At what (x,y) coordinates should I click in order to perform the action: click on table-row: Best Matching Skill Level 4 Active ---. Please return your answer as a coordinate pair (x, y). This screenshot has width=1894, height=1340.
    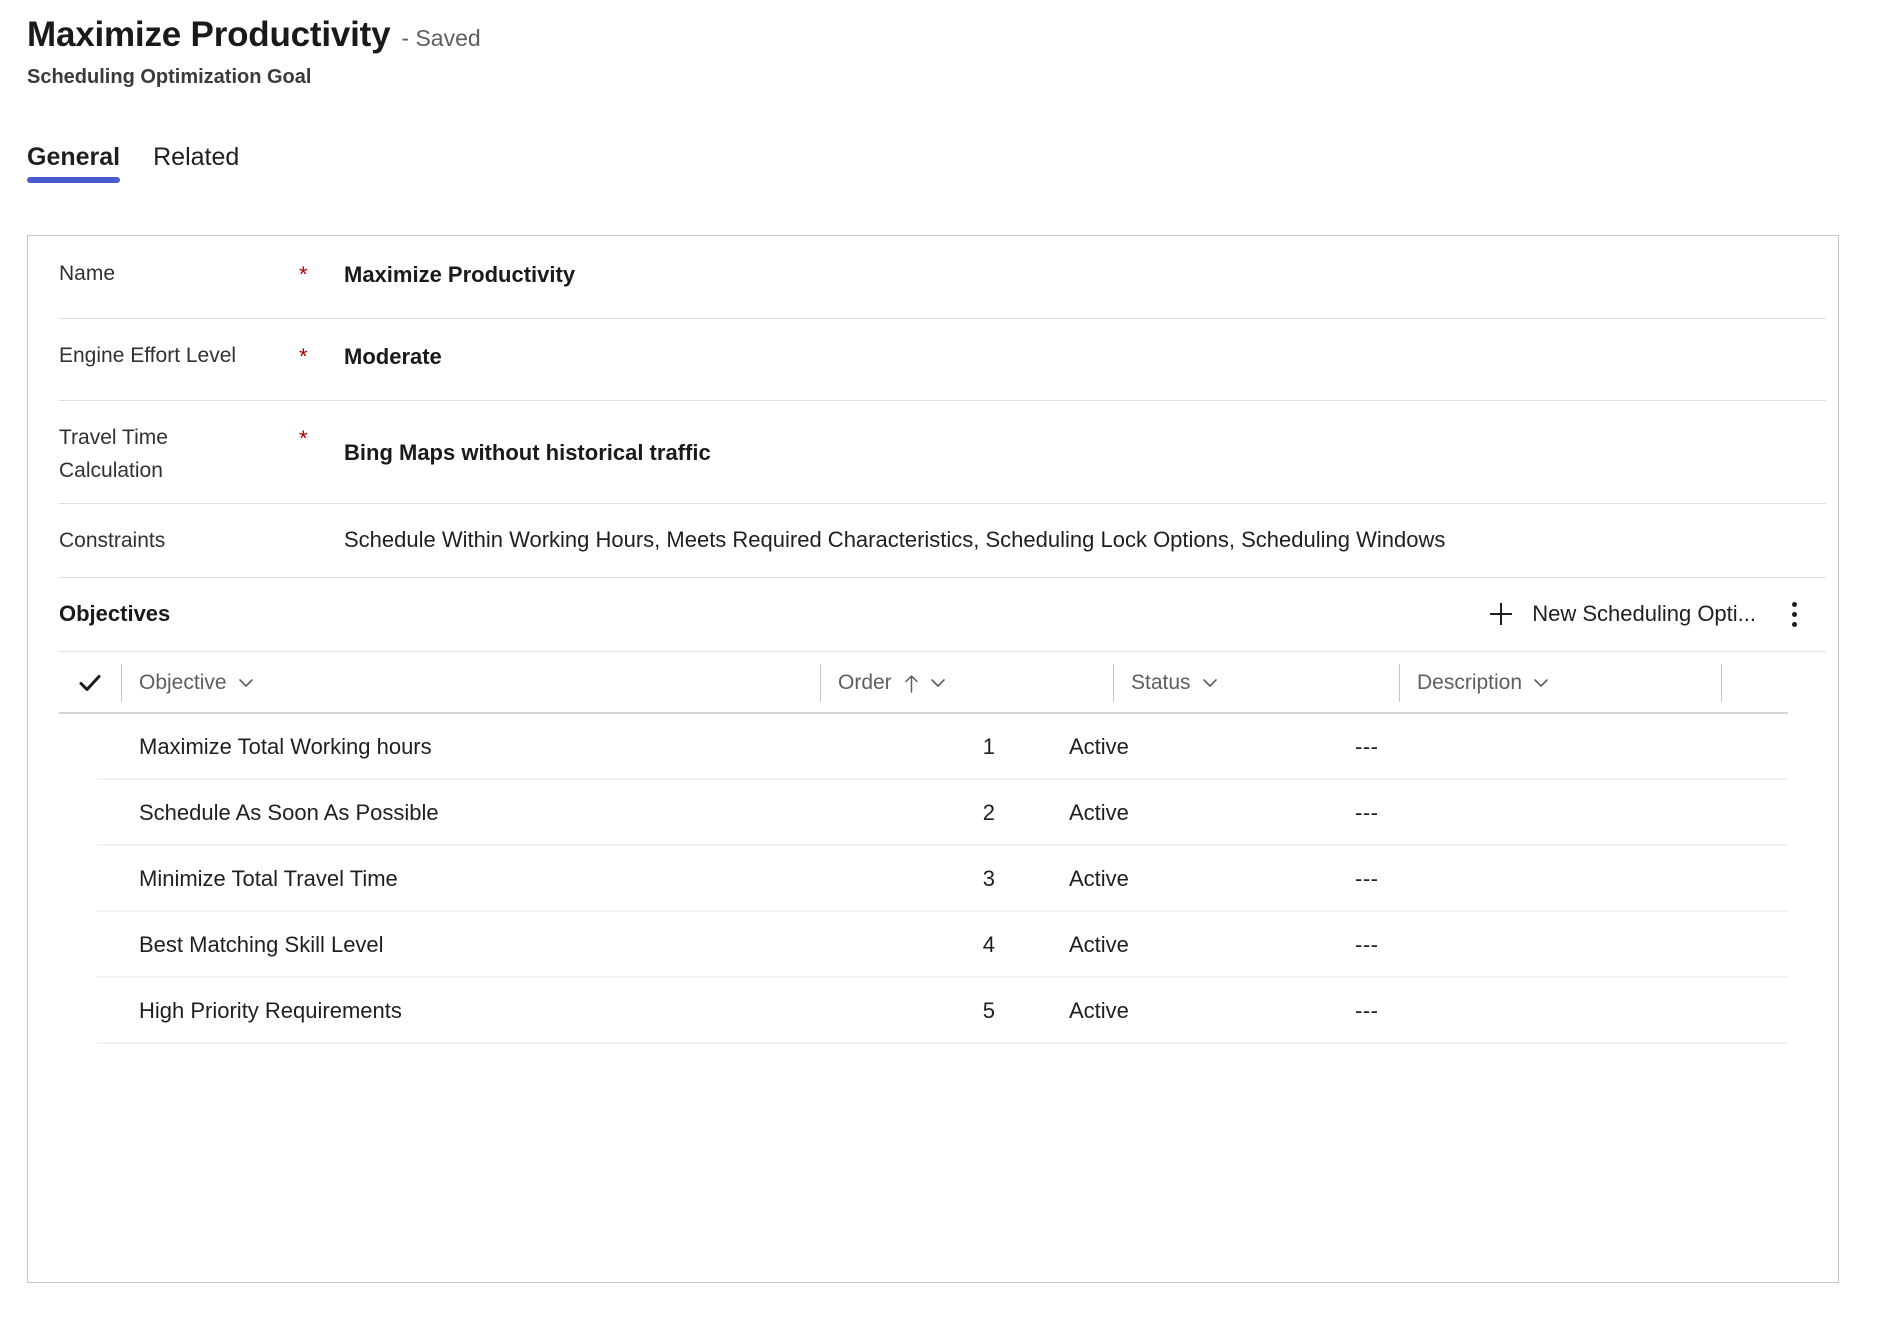
    Looking at the image, I should click on (942, 945).